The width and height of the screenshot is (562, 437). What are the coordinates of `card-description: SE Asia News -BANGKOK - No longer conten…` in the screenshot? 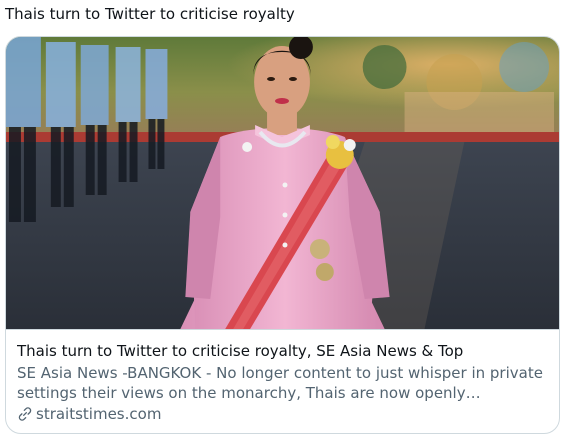 It's located at (280, 383).